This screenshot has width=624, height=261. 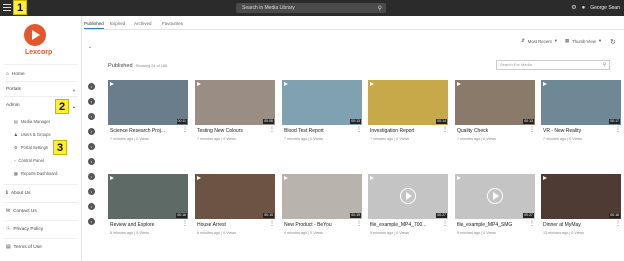 I want to click on sidebar-item-about: ℹ About Us, so click(x=18, y=193).